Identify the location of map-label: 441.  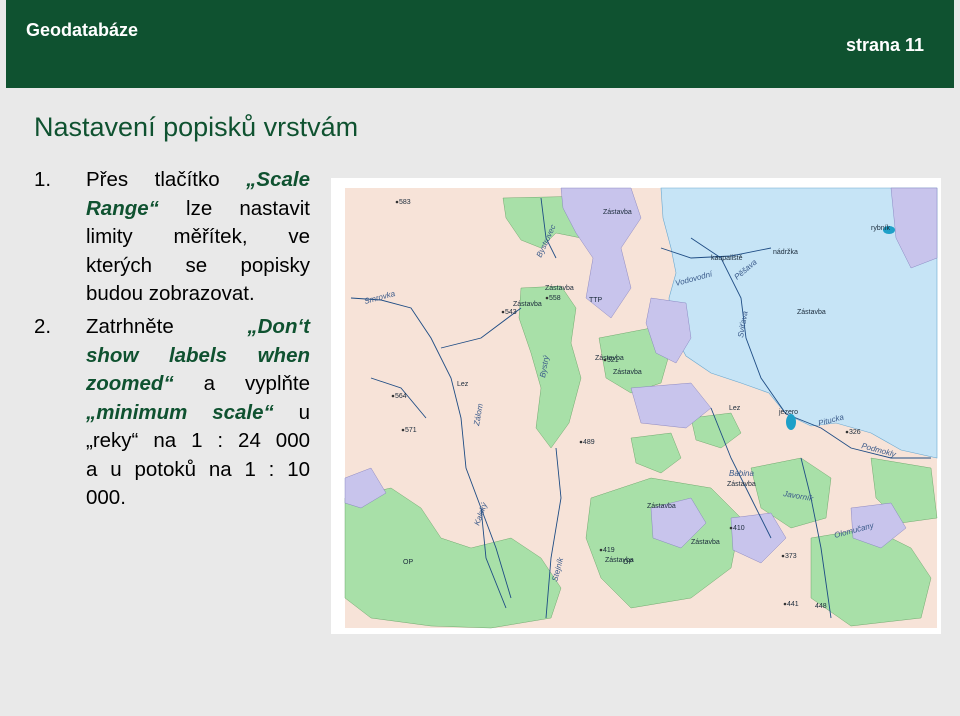
(793, 604).